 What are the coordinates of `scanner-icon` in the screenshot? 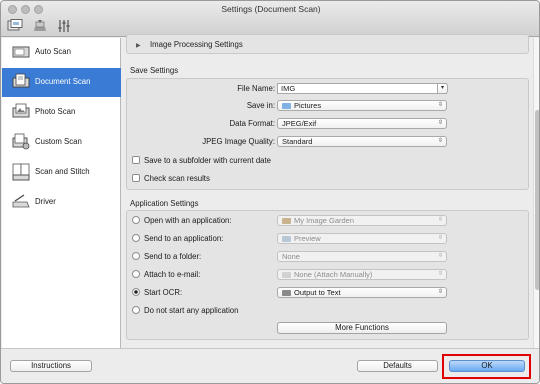 It's located at (40, 26).